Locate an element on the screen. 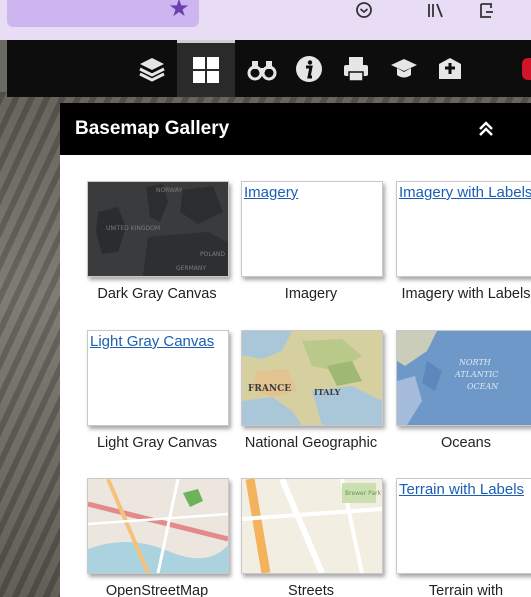  thumbnail-link: Light Gray Canvas is located at coordinates (157, 342).